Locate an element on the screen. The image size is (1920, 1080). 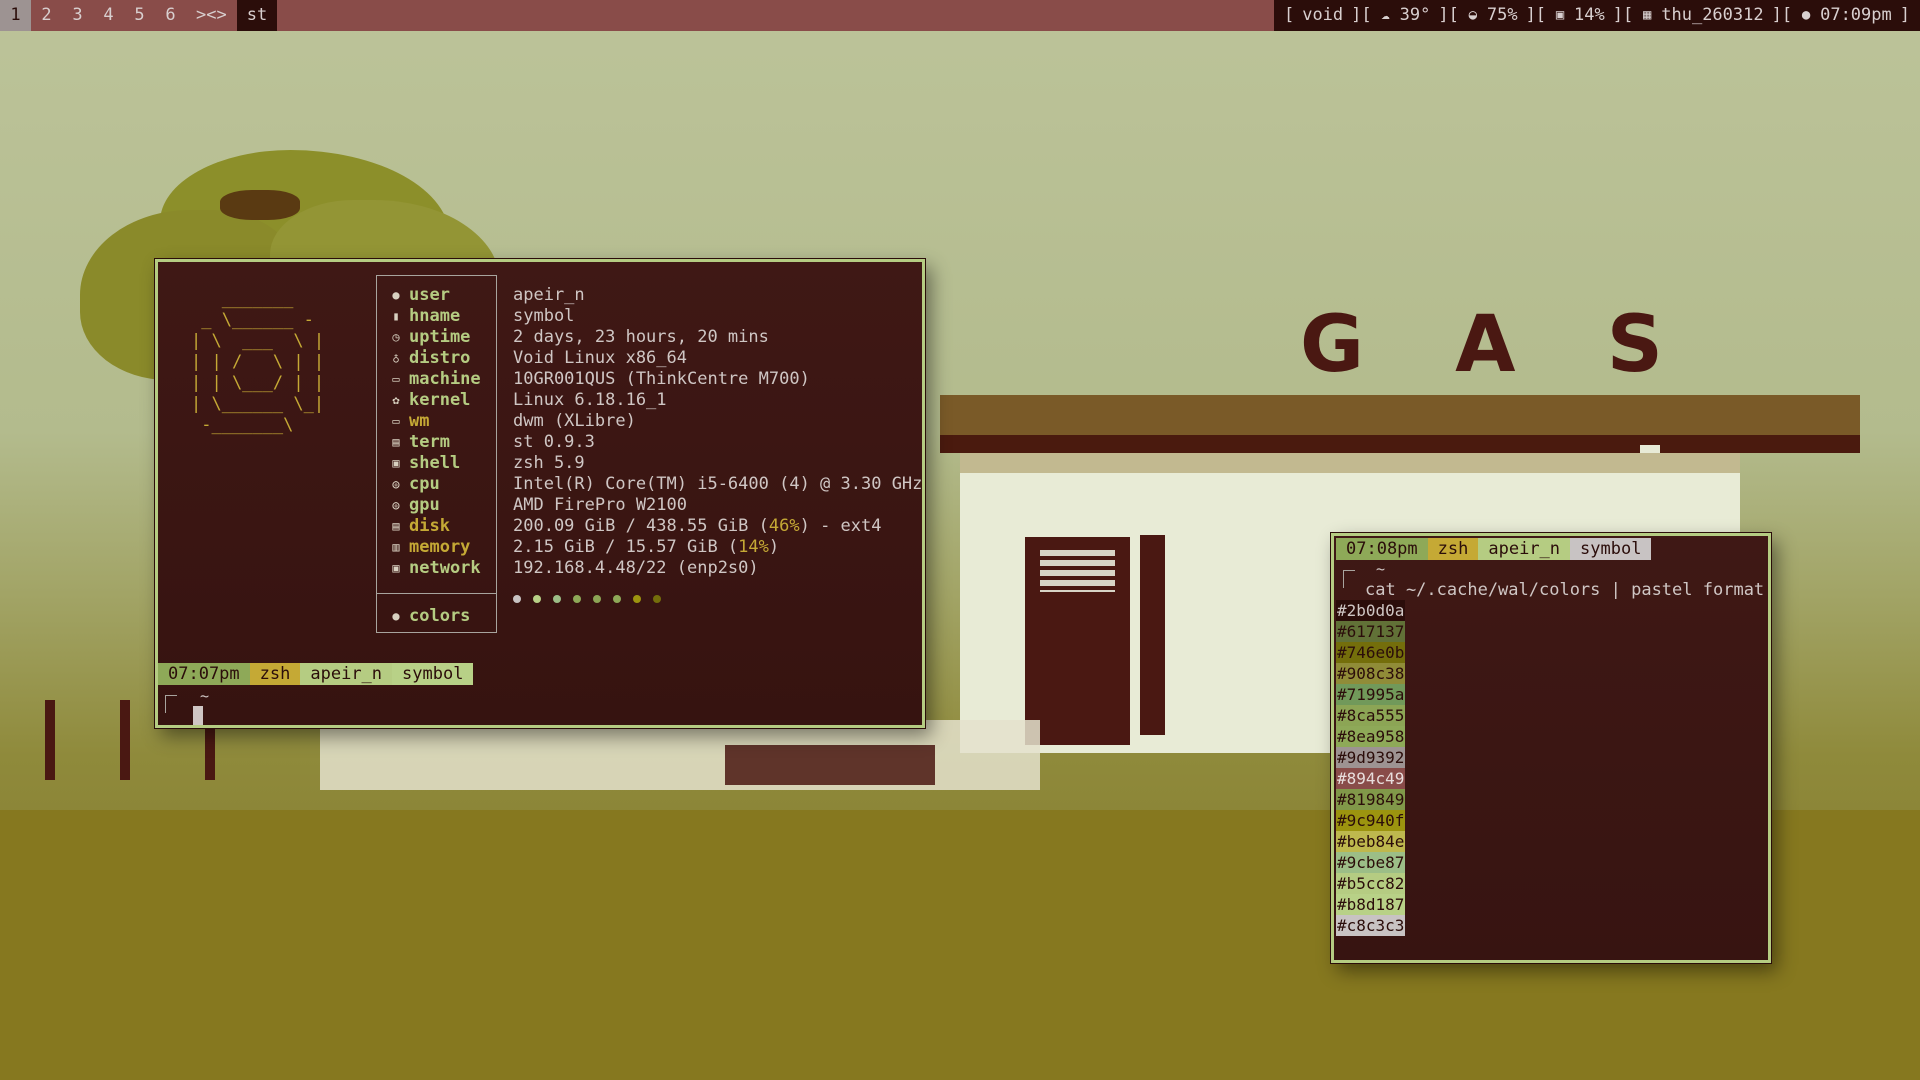
color-swatch: #617137 is located at coordinates (1371, 631).